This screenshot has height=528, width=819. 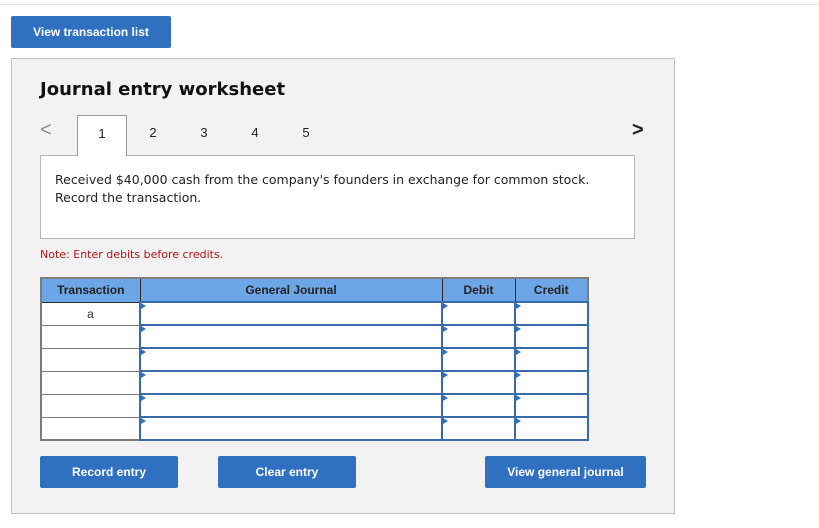 I want to click on entry-note: Note: Enter debits before credits., so click(x=132, y=254).